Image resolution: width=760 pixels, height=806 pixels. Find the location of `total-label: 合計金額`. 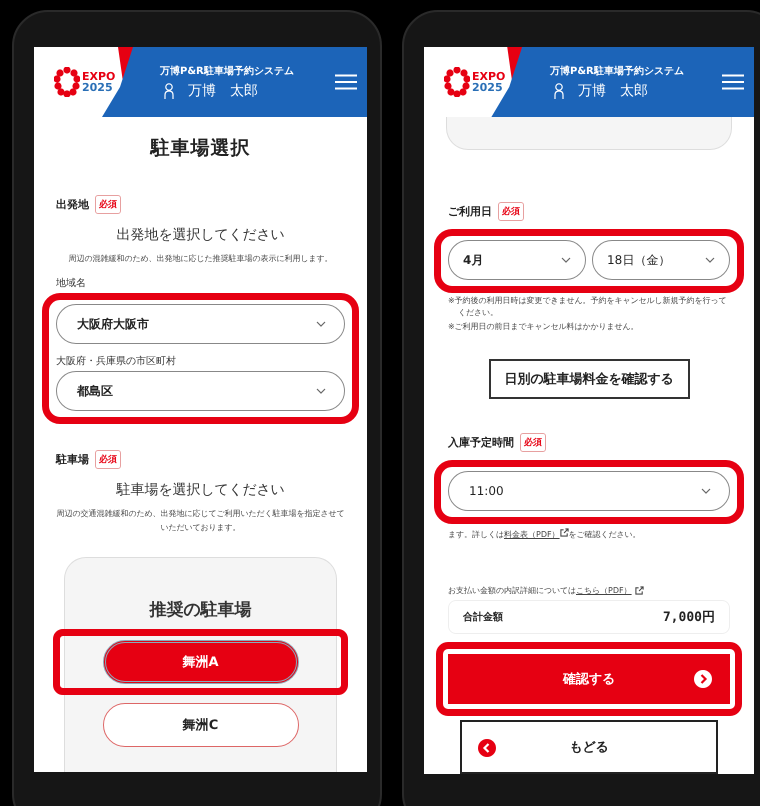

total-label: 合計金額 is located at coordinates (483, 617).